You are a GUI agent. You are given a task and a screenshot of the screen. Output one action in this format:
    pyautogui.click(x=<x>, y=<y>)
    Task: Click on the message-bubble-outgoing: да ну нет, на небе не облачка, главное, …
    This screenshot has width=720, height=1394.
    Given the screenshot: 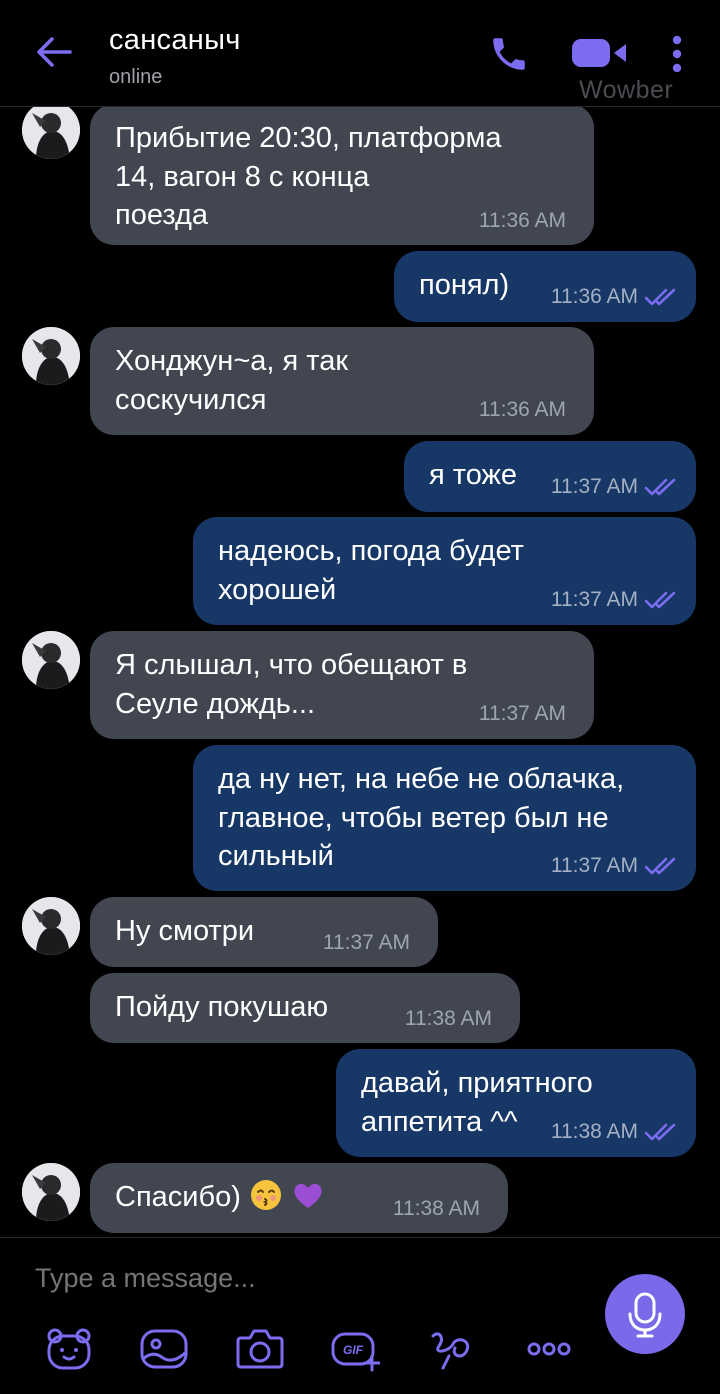 What is the action you would take?
    pyautogui.click(x=444, y=818)
    